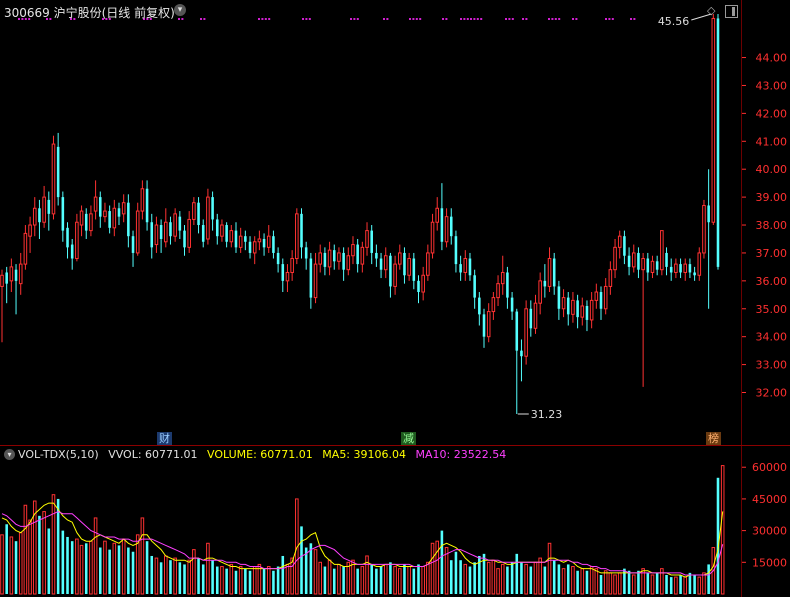  Describe the element at coordinates (58, 454) in the screenshot. I see `indicator-name: VOL-TDX(5,10)` at that location.